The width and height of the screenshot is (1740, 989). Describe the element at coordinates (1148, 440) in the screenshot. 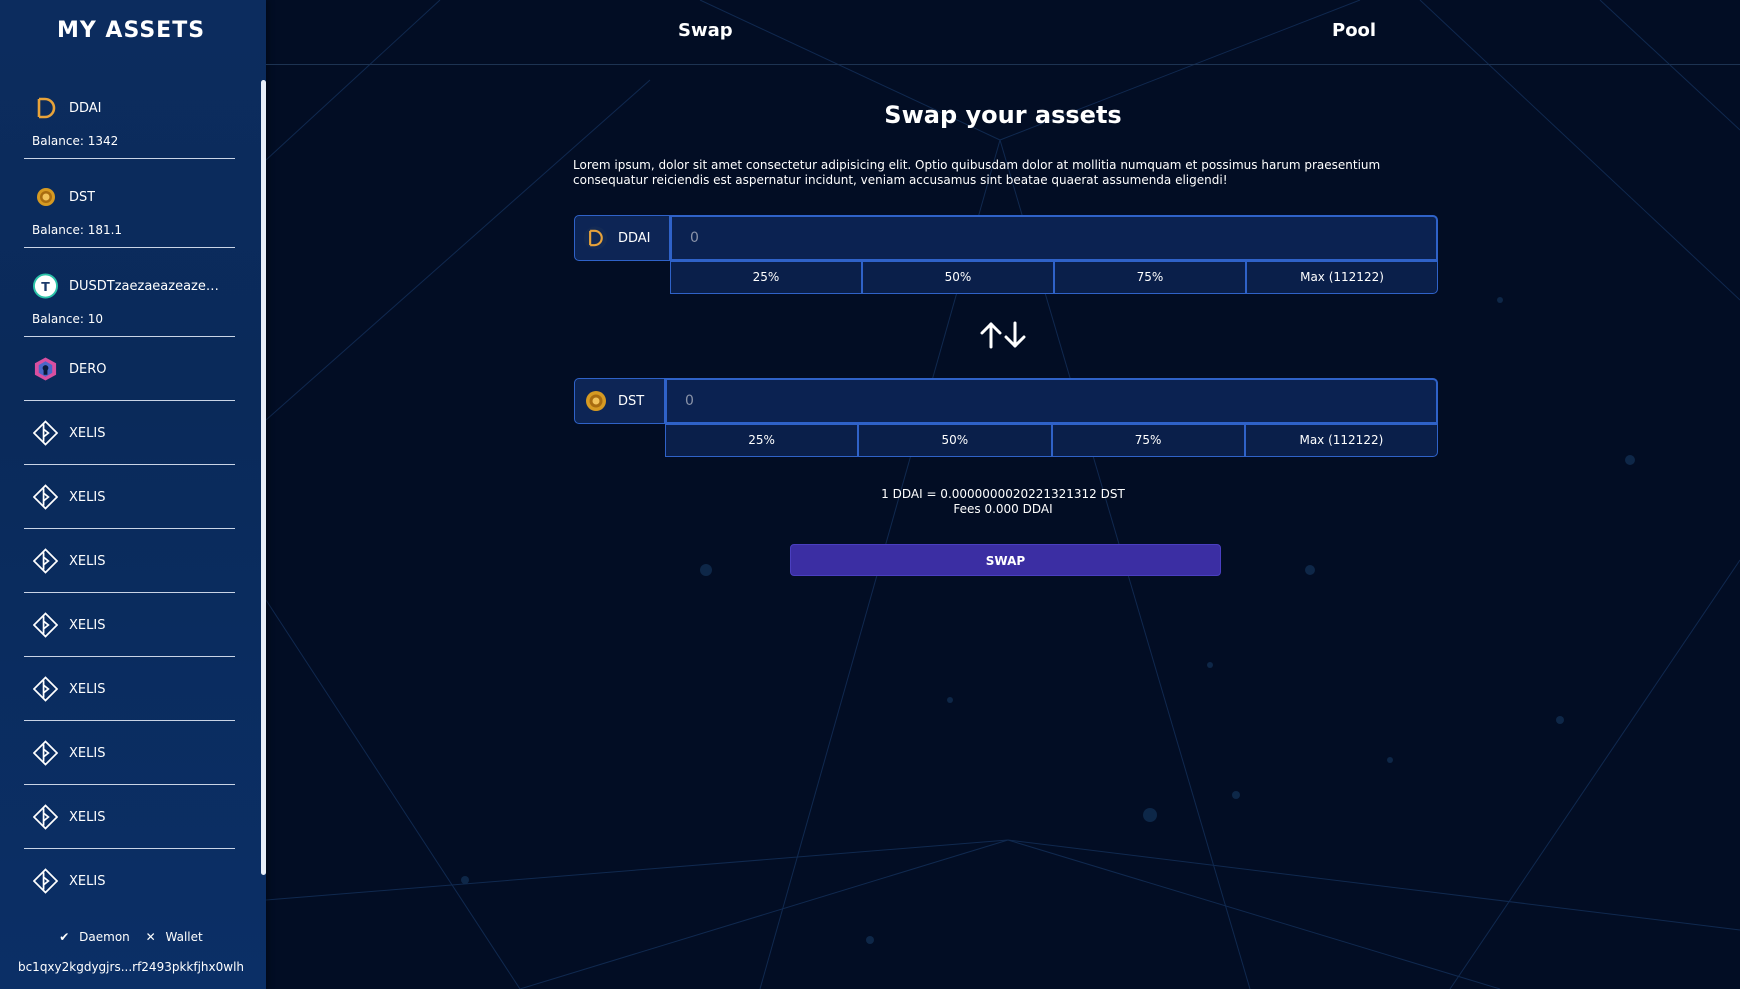

I see `to-75-button: 75%` at that location.